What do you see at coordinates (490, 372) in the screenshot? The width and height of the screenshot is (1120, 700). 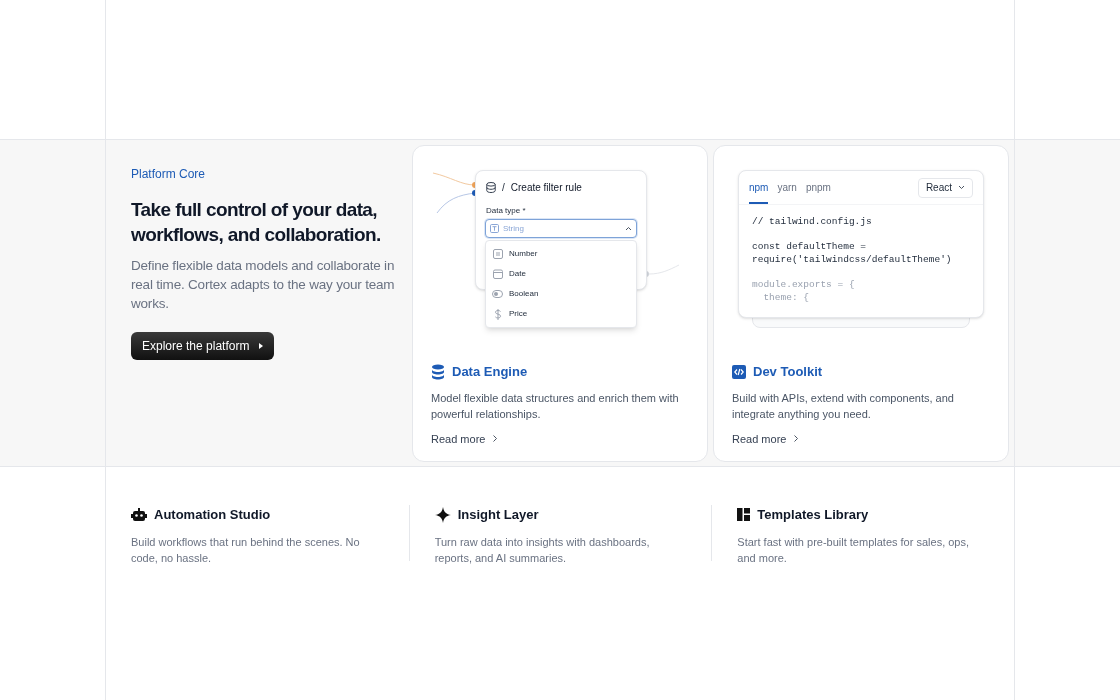 I see `card-title: Data Engine` at bounding box center [490, 372].